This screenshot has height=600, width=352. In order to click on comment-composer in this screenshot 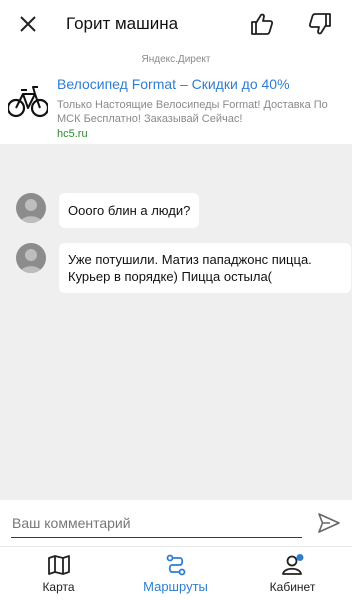, I will do `click(176, 523)`.